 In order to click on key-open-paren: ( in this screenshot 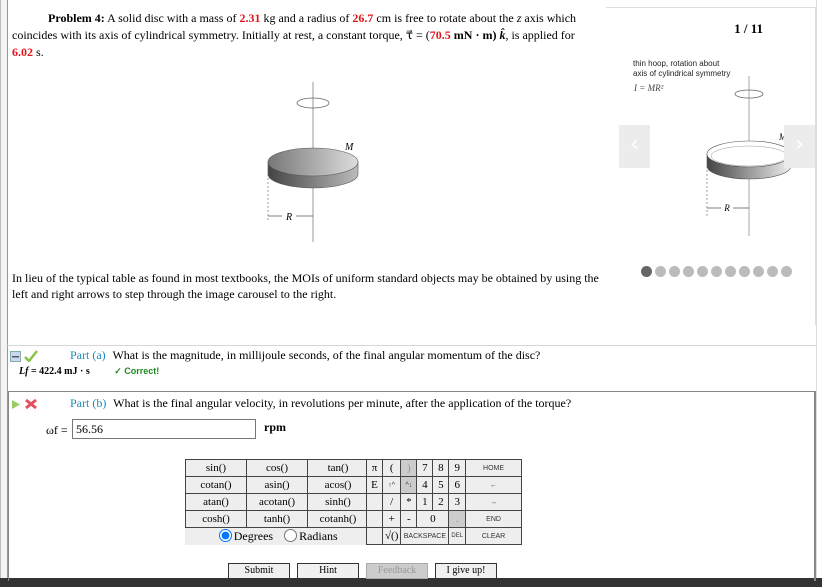, I will do `click(391, 468)`.